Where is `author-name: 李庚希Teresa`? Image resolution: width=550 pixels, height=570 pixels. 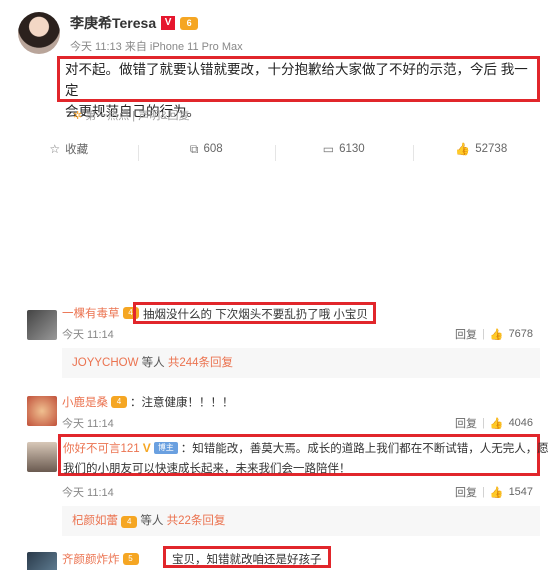 author-name: 李庚希Teresa is located at coordinates (113, 23).